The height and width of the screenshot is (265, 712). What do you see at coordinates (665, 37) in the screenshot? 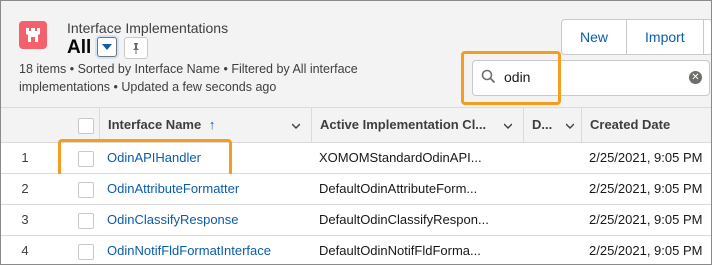
I see `import-button: Import` at bounding box center [665, 37].